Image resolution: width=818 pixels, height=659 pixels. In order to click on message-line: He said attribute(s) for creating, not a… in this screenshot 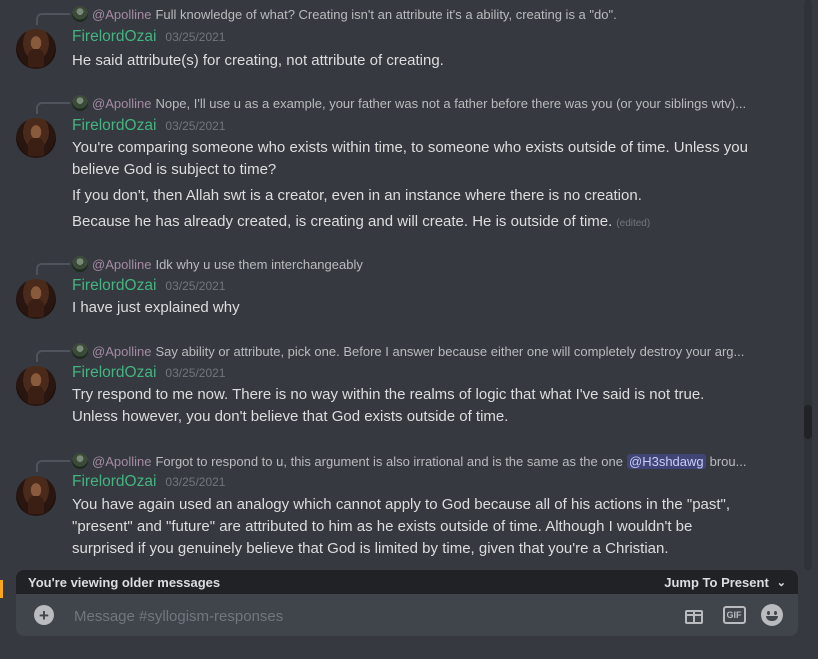, I will do `click(258, 60)`.